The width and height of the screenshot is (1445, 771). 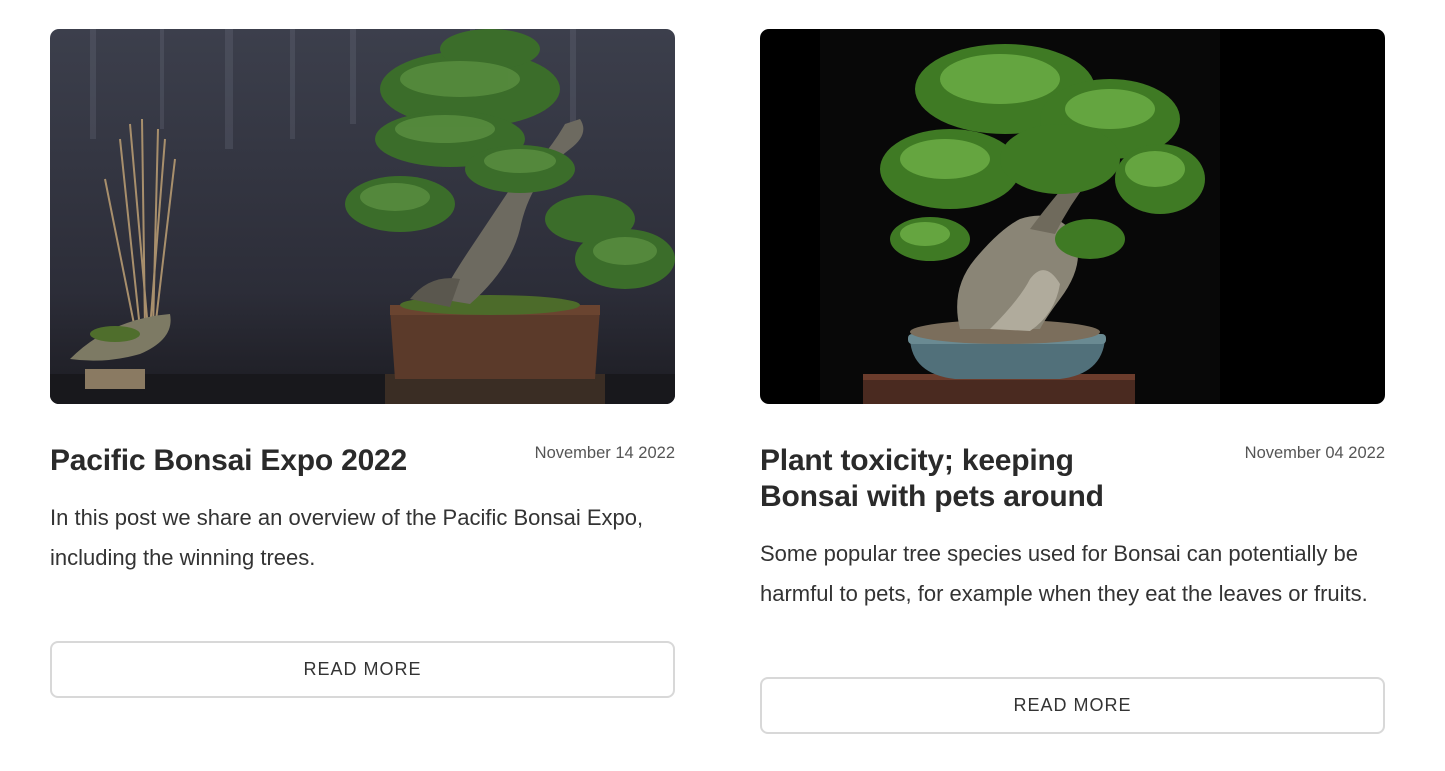 I want to click on post-date: November 04 2022, so click(x=1314, y=453).